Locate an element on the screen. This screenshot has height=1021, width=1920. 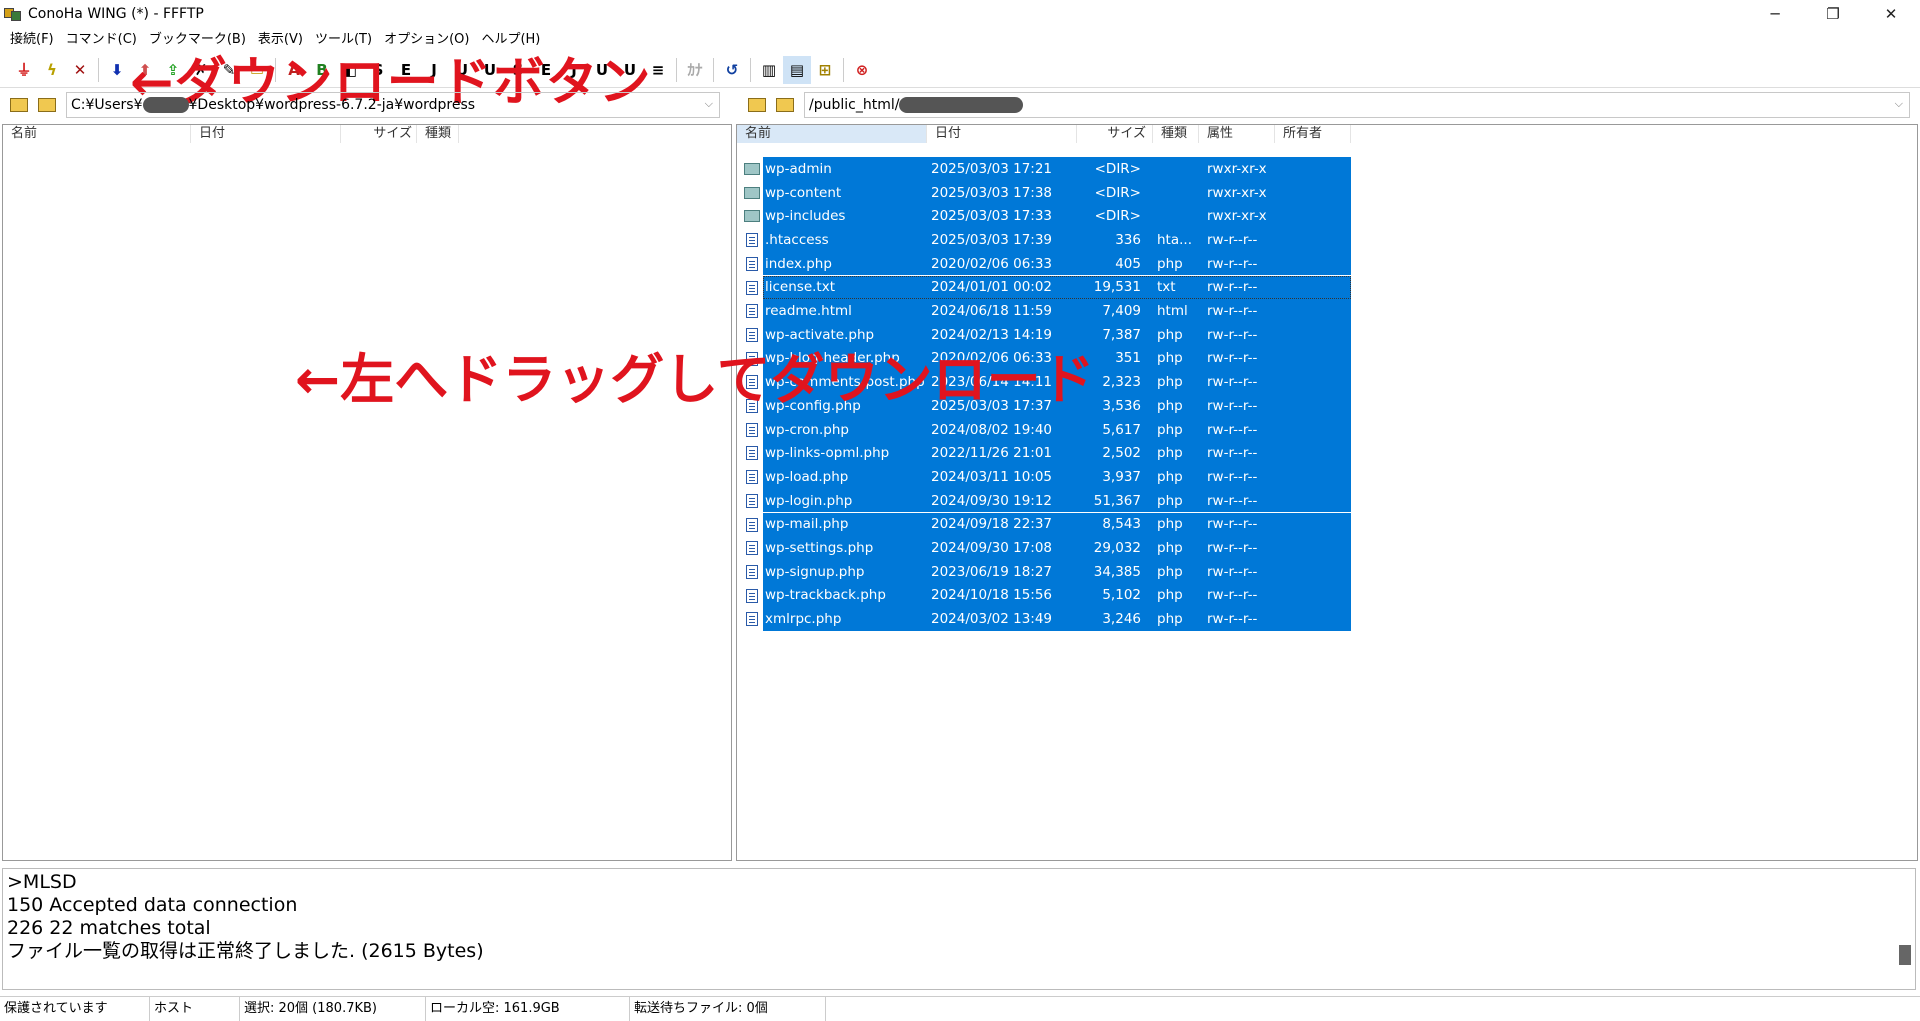
local-parent-folder-icon is located at coordinates (19, 105).